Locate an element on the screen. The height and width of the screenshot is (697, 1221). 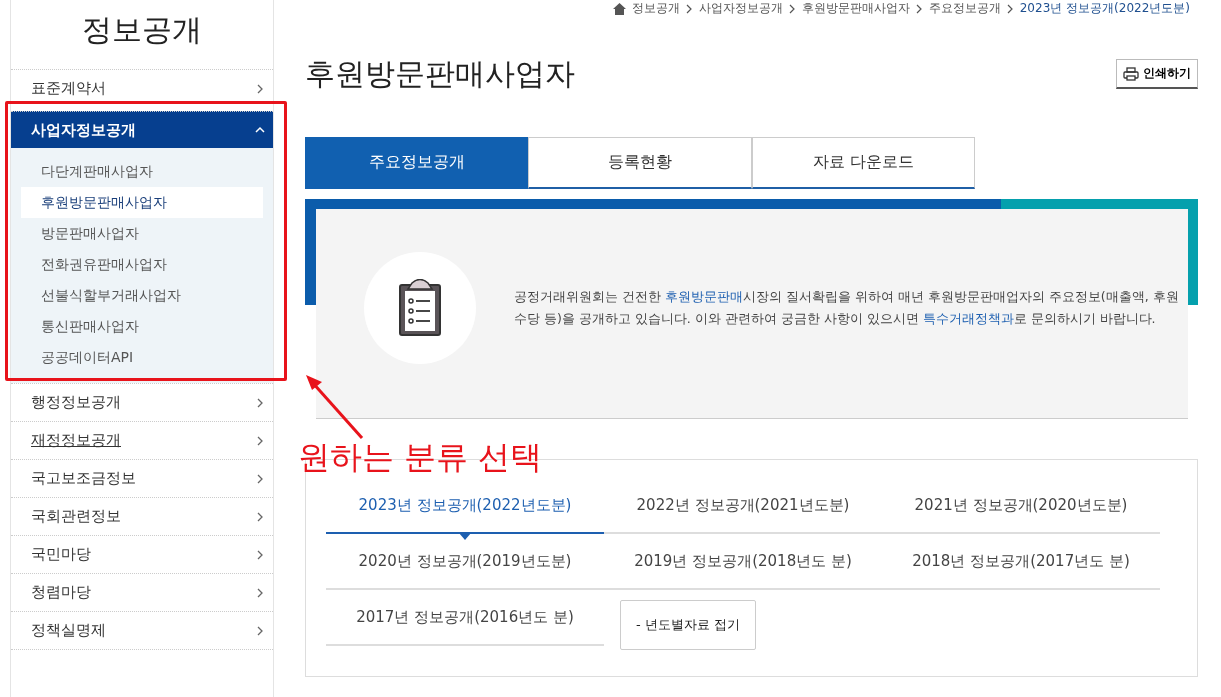
intro-text: 공정거래위원회는 건전한 후원방문판매시장의 질서확립을 위하여 매년 후원방문판매업자의 주요정보(매출액, 후원수당 등)을 공개하고 있습니다. 이와 관련하여 궁금한 사항이 있으시면 특수거래정책과로 문의하시기 바랍니다. is located at coordinates (847, 307).